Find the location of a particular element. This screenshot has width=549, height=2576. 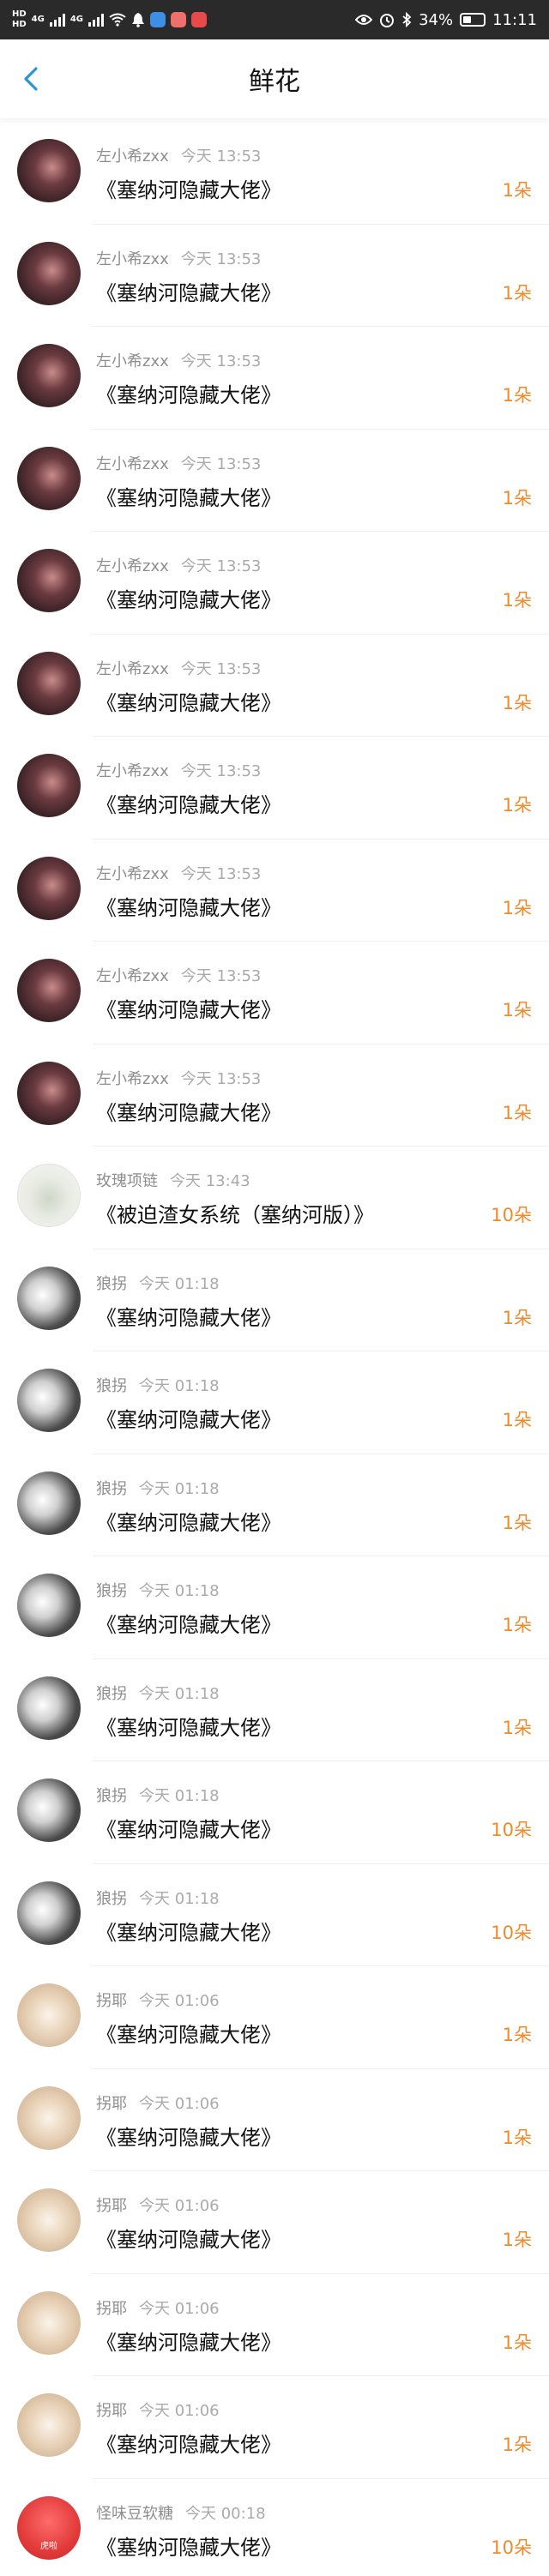

avatar: 虎啦 is located at coordinates (49, 2527).